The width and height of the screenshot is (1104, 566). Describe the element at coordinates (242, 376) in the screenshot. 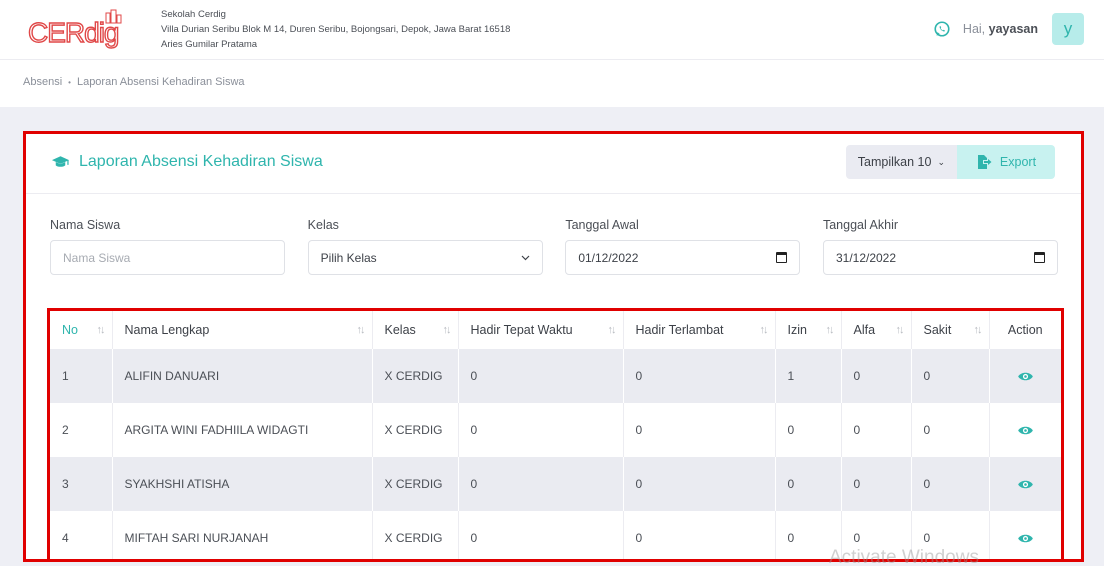

I see `row-name-cell: ALIFIN DANUARI` at that location.